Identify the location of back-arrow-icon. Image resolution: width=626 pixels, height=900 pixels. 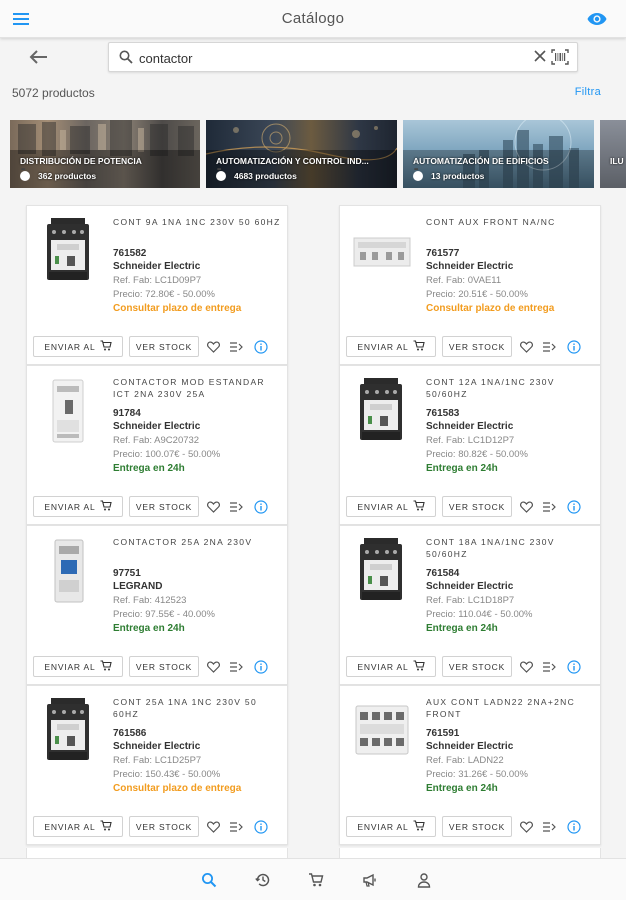
(38, 57).